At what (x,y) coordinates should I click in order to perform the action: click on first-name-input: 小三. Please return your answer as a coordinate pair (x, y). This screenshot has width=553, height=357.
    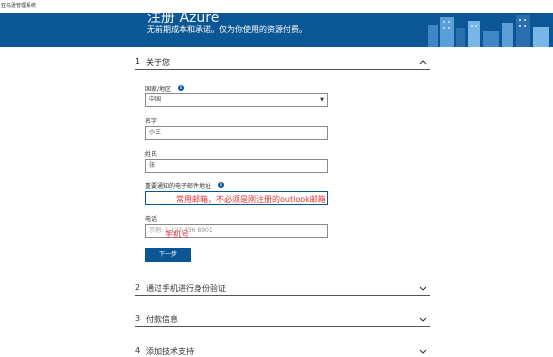
    Looking at the image, I should click on (236, 133).